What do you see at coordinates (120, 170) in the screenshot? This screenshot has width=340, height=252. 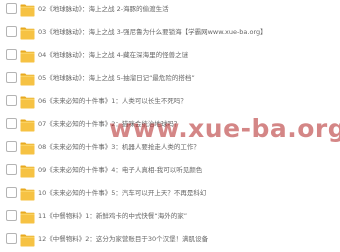 I see `folder-name: 09《未来必知的十件事》4：电子人真相-我可以听见颜色` at bounding box center [120, 170].